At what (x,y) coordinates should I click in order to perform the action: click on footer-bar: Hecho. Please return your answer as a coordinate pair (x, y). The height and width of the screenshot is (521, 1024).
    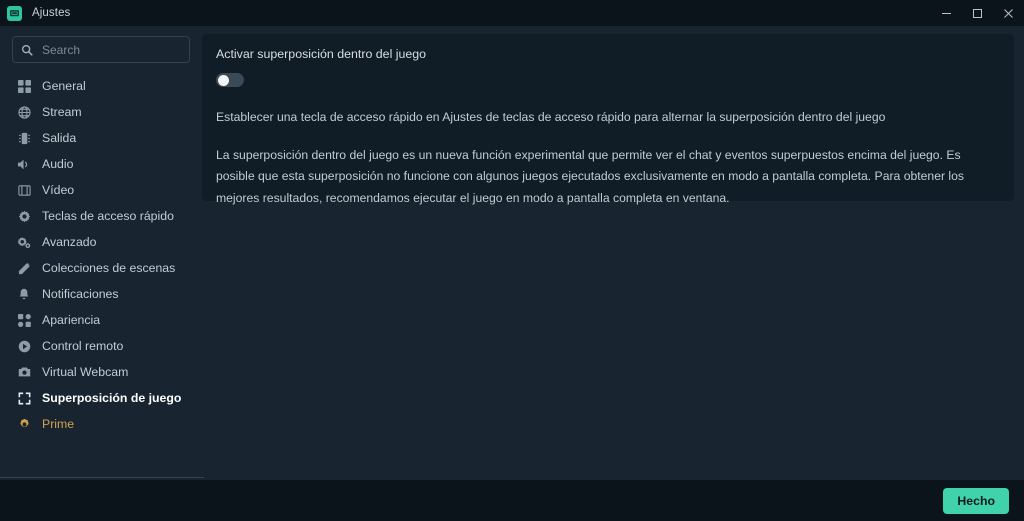
    Looking at the image, I should click on (512, 500).